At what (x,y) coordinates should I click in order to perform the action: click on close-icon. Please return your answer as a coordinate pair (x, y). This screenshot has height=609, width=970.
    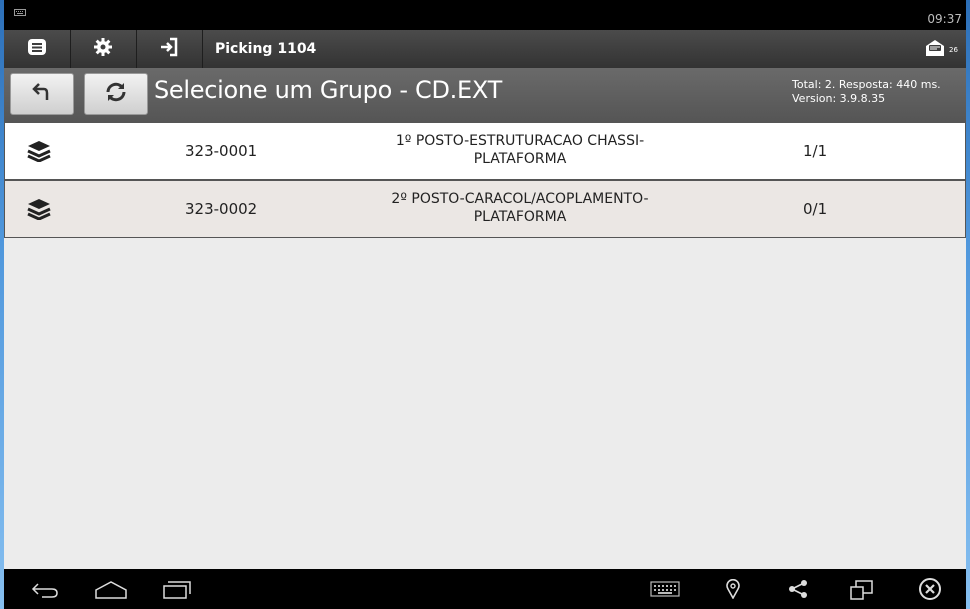
    Looking at the image, I should click on (930, 591).